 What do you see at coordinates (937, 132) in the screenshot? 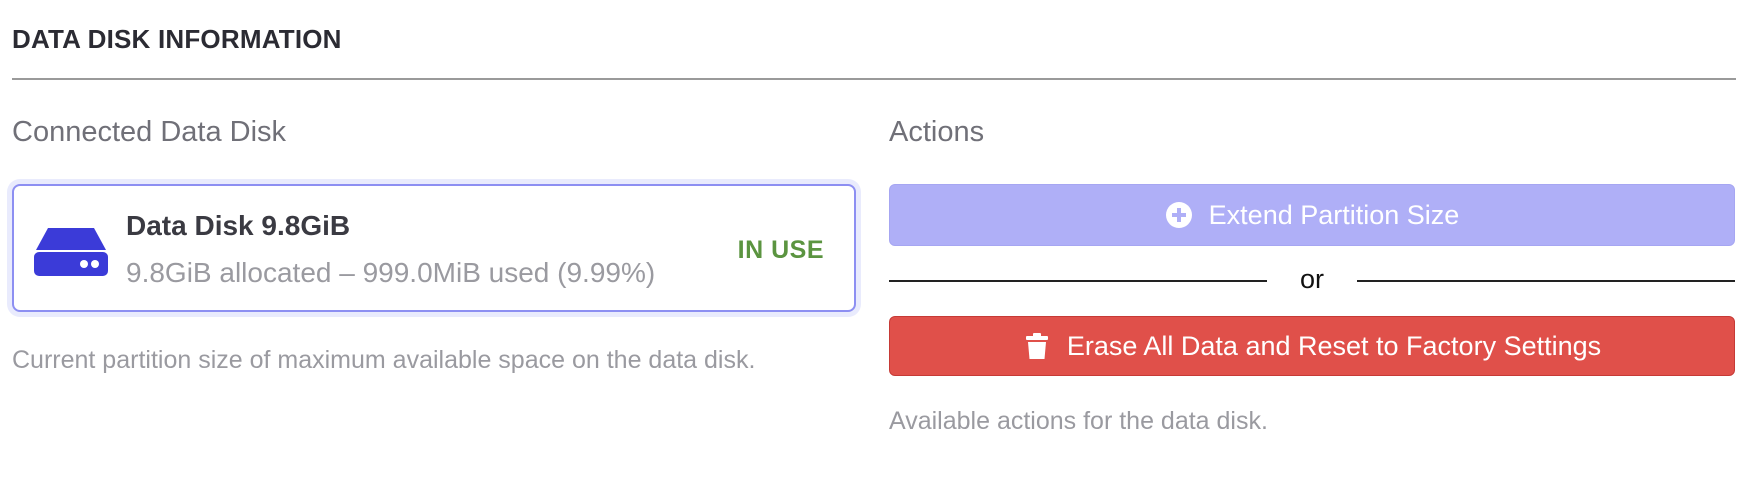
I see `actions-heading: Actions` at bounding box center [937, 132].